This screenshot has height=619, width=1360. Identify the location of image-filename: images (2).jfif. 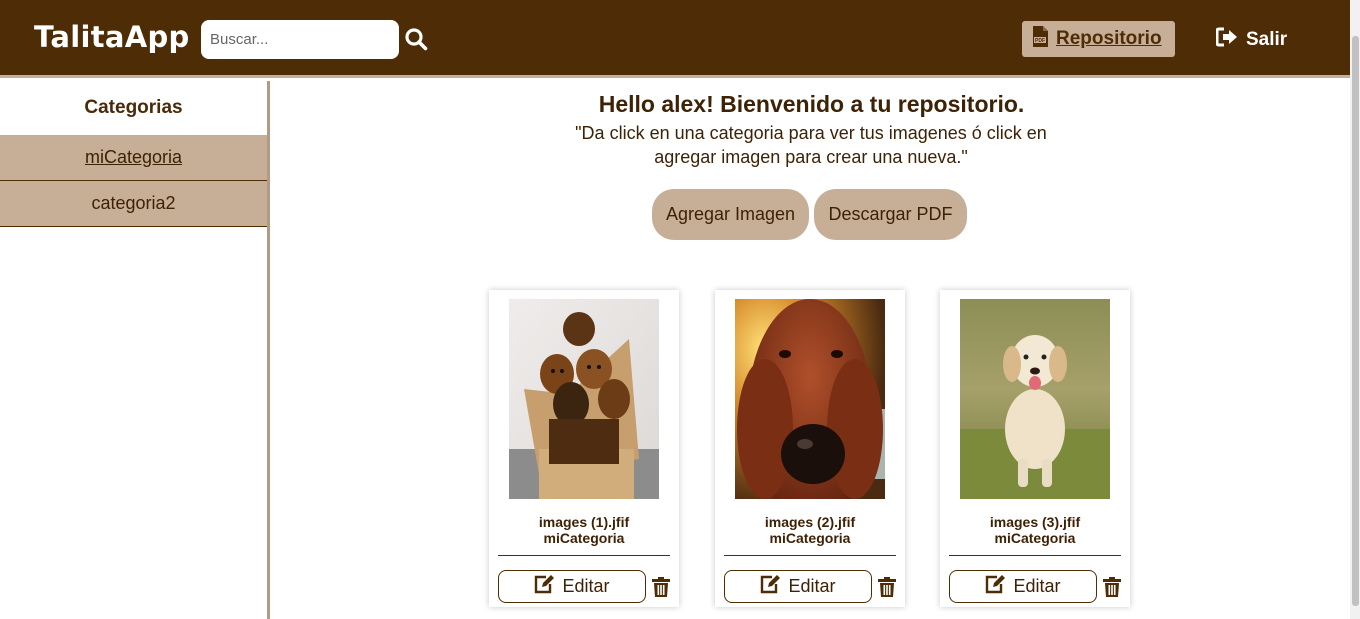
(810, 522).